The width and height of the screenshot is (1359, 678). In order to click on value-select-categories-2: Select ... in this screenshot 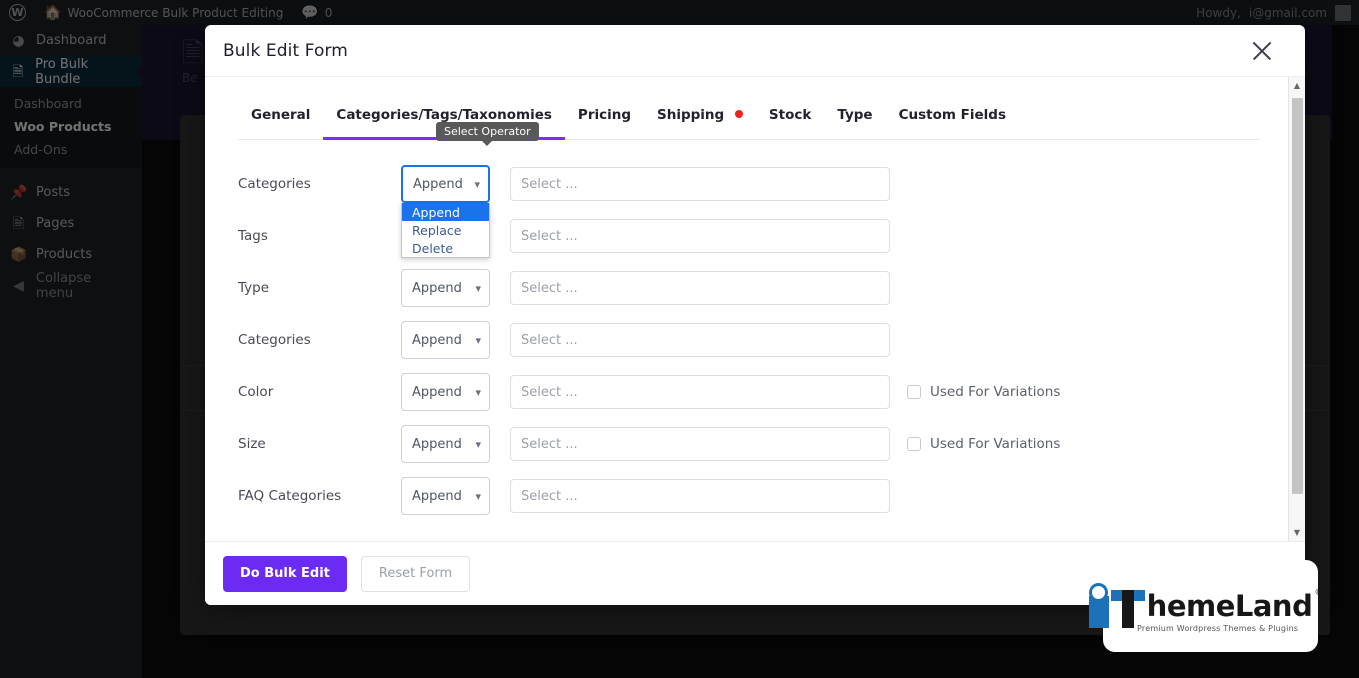, I will do `click(700, 340)`.